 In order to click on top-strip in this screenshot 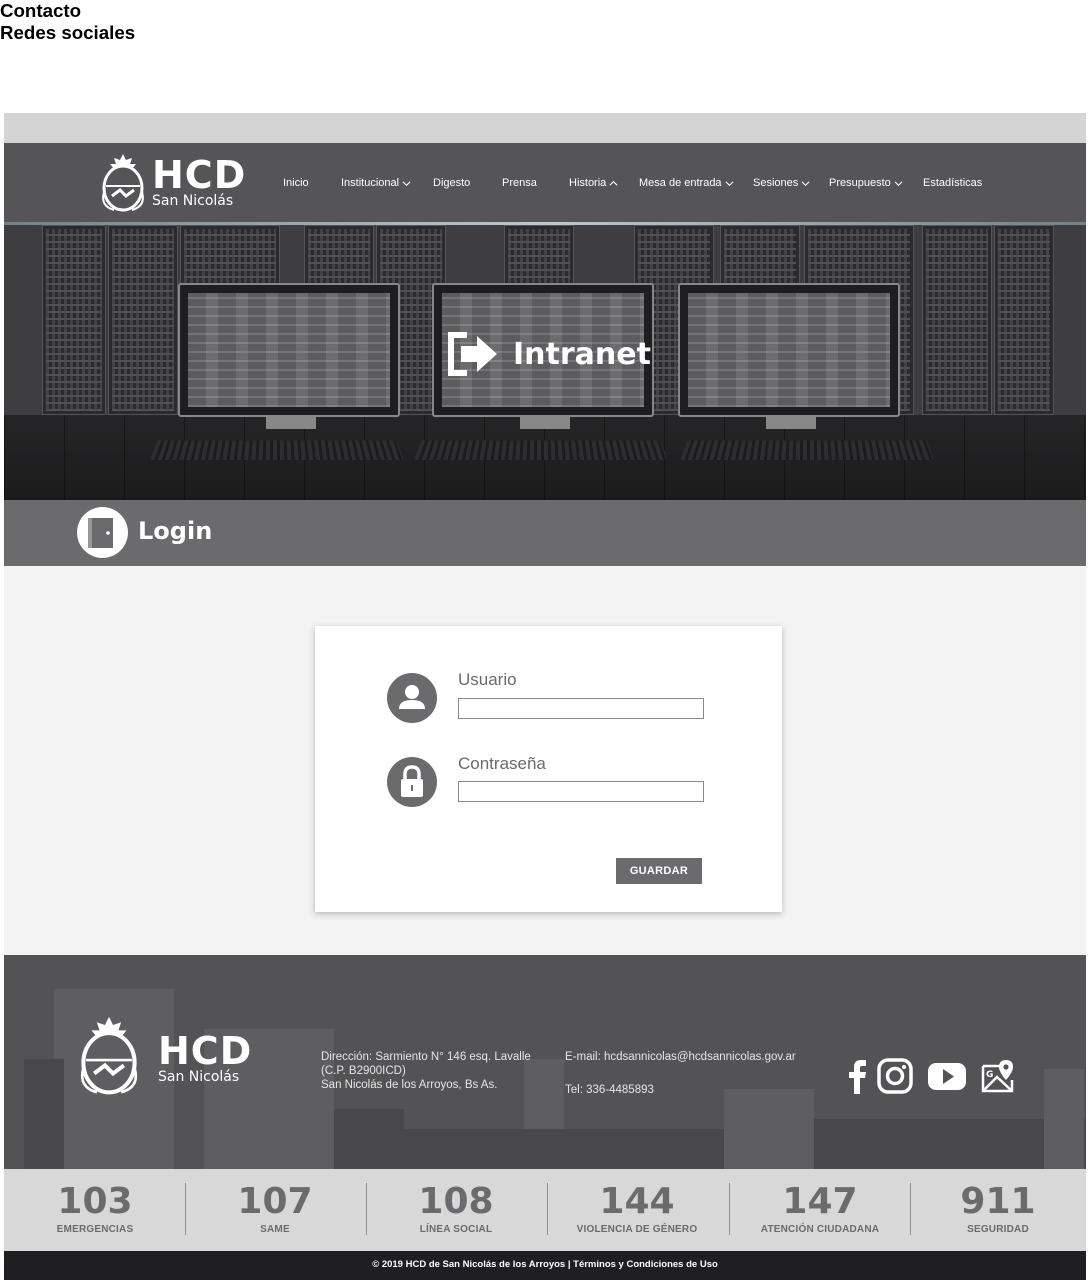, I will do `click(545, 128)`.